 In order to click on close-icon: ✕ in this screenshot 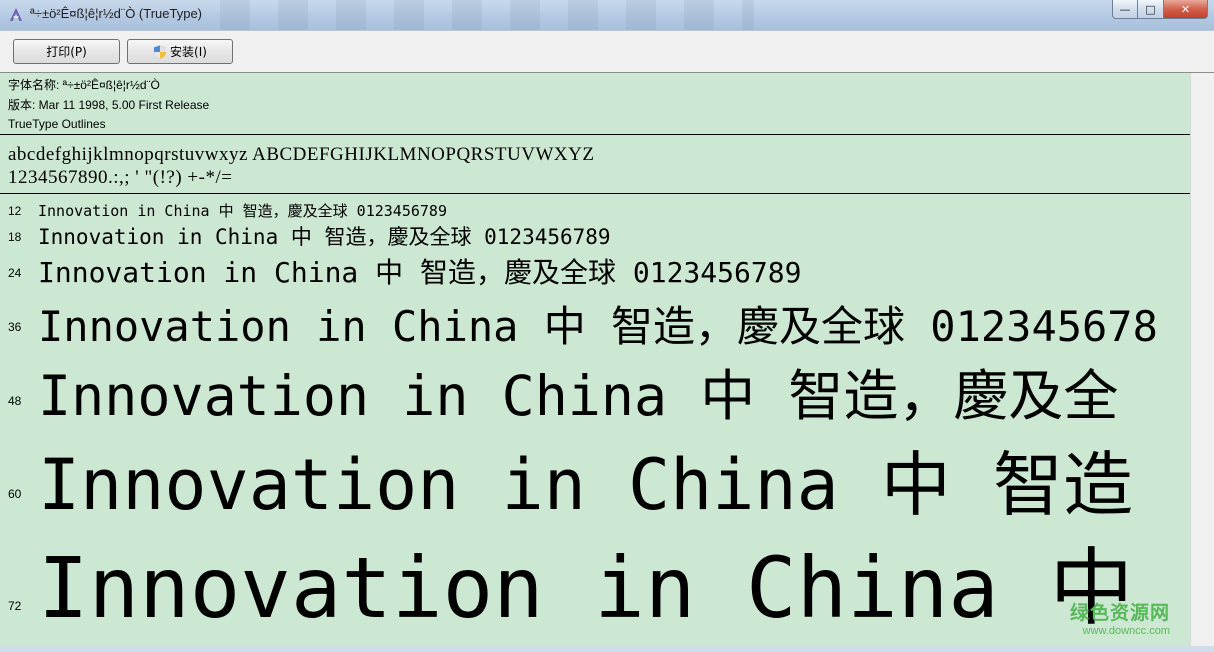, I will do `click(1185, 9)`.